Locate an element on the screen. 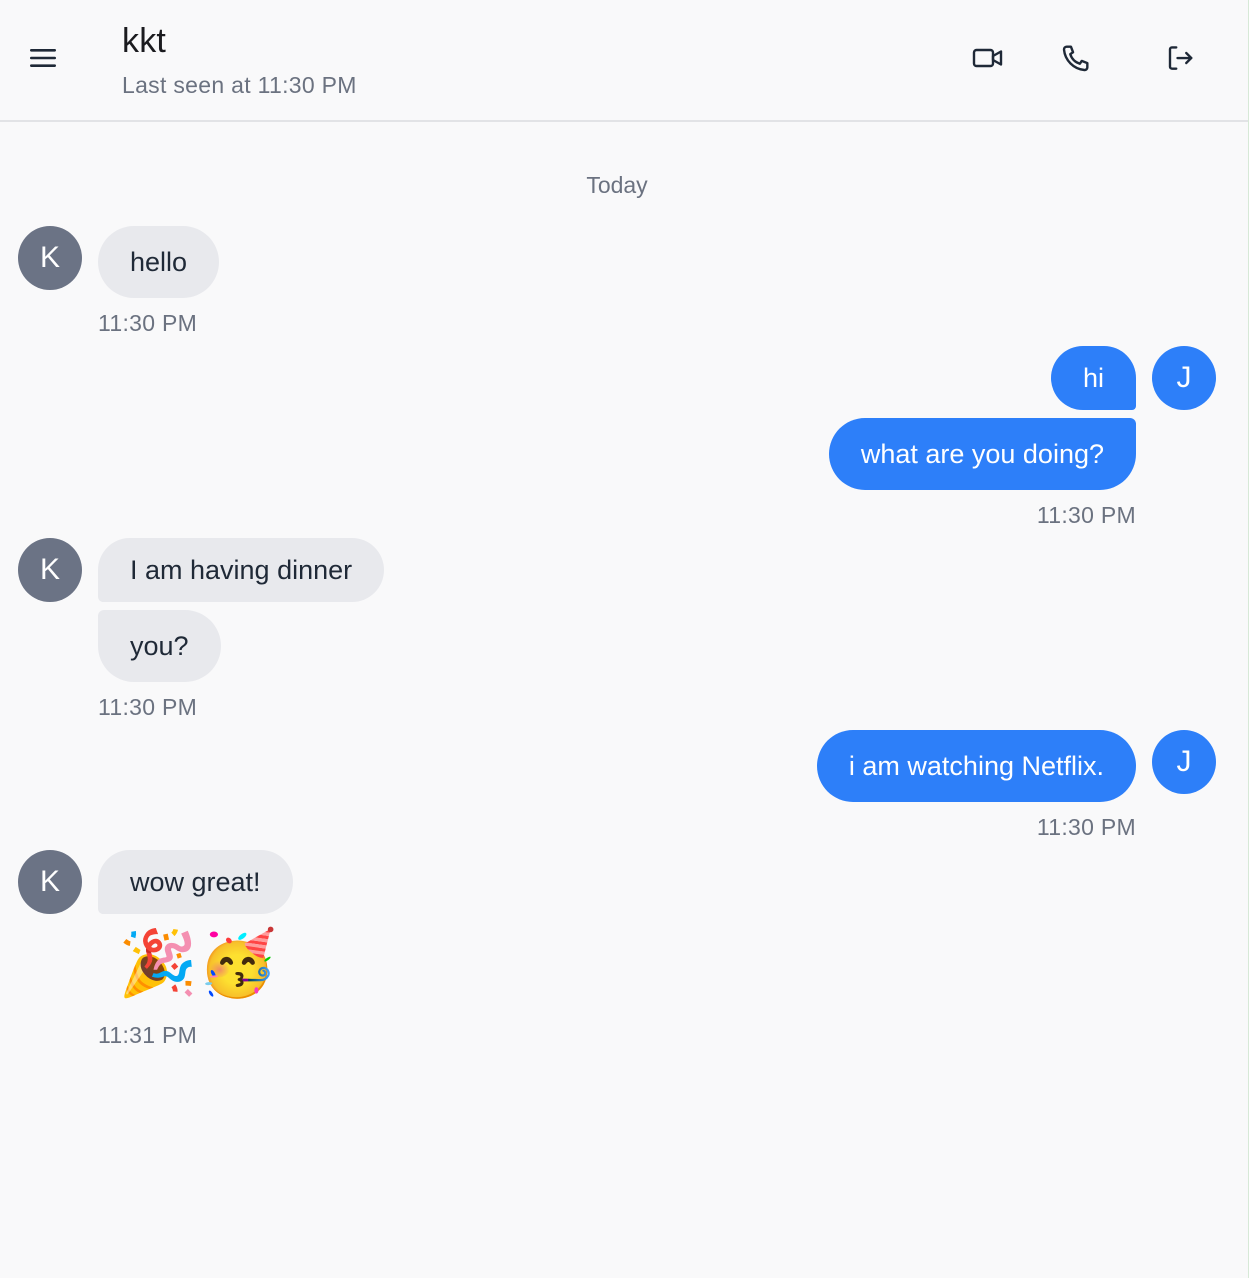  message-text: hi is located at coordinates (1093, 377).